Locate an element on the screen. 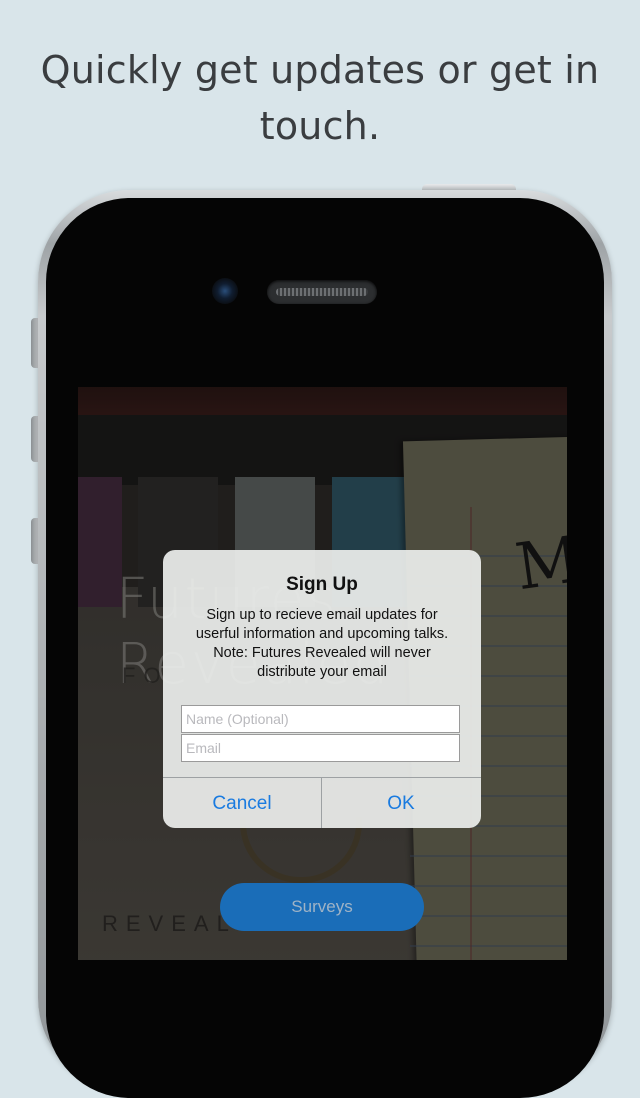 The width and height of the screenshot is (640, 1098). alert-message-line: Note: Futures Revealed will never is located at coordinates (322, 653).